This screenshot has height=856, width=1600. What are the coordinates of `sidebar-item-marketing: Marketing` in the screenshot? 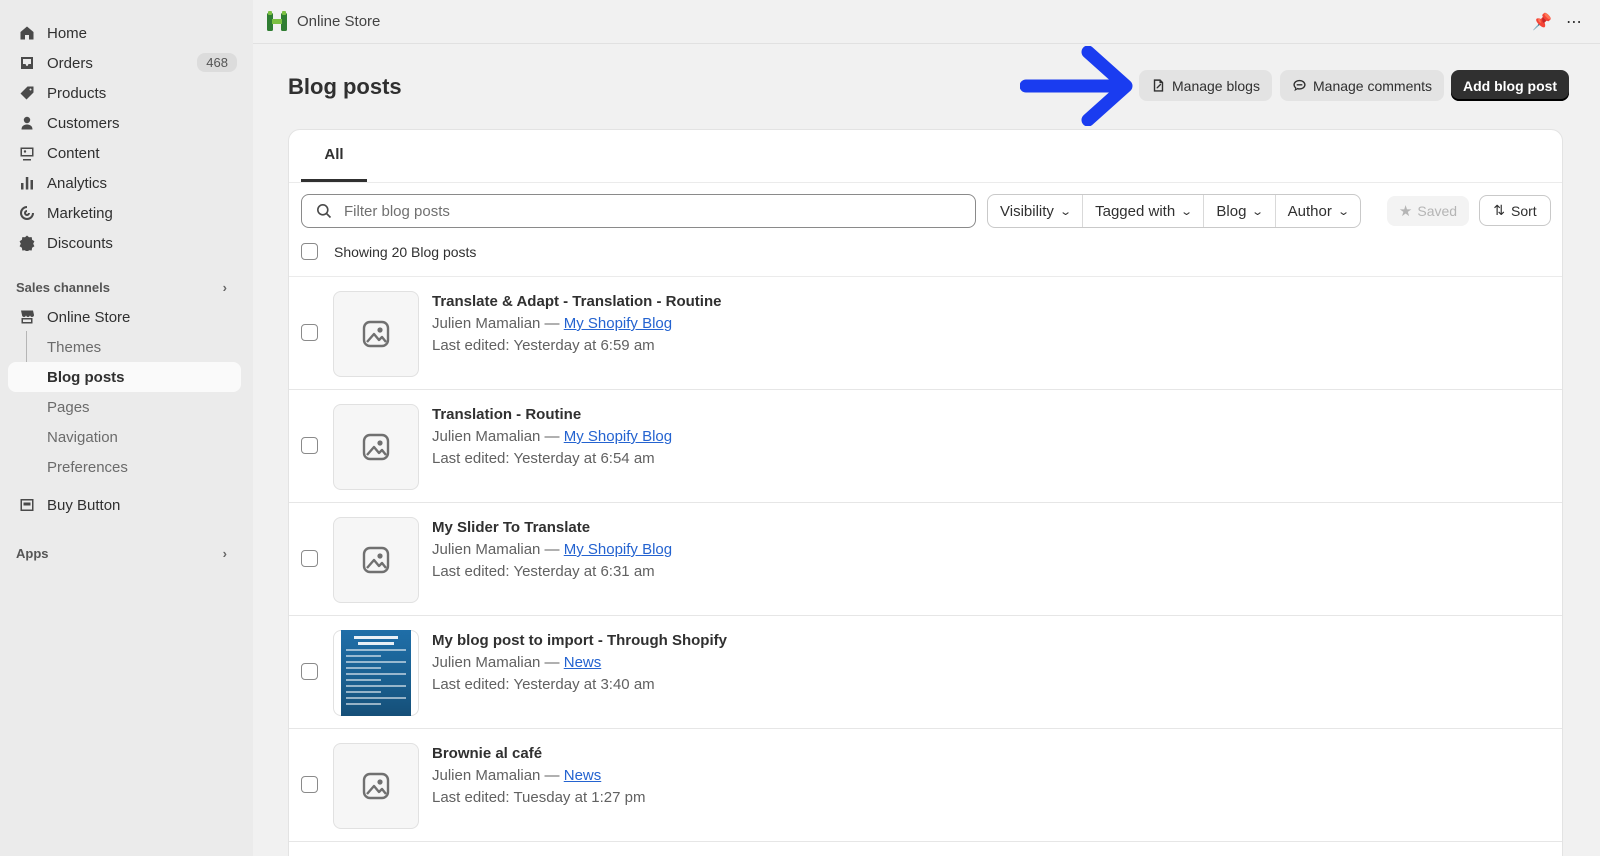 It's located at (126, 213).